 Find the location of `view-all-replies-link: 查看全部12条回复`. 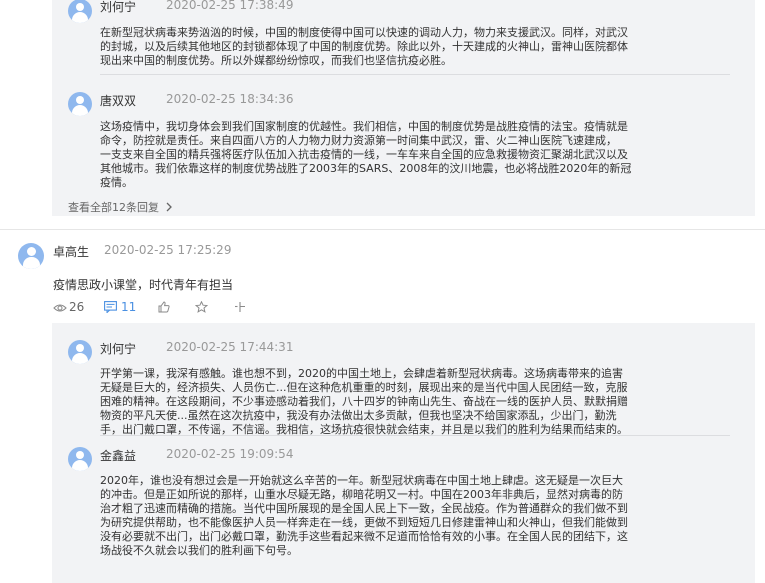

view-all-replies-link: 查看全部12条回复 is located at coordinates (120, 207).